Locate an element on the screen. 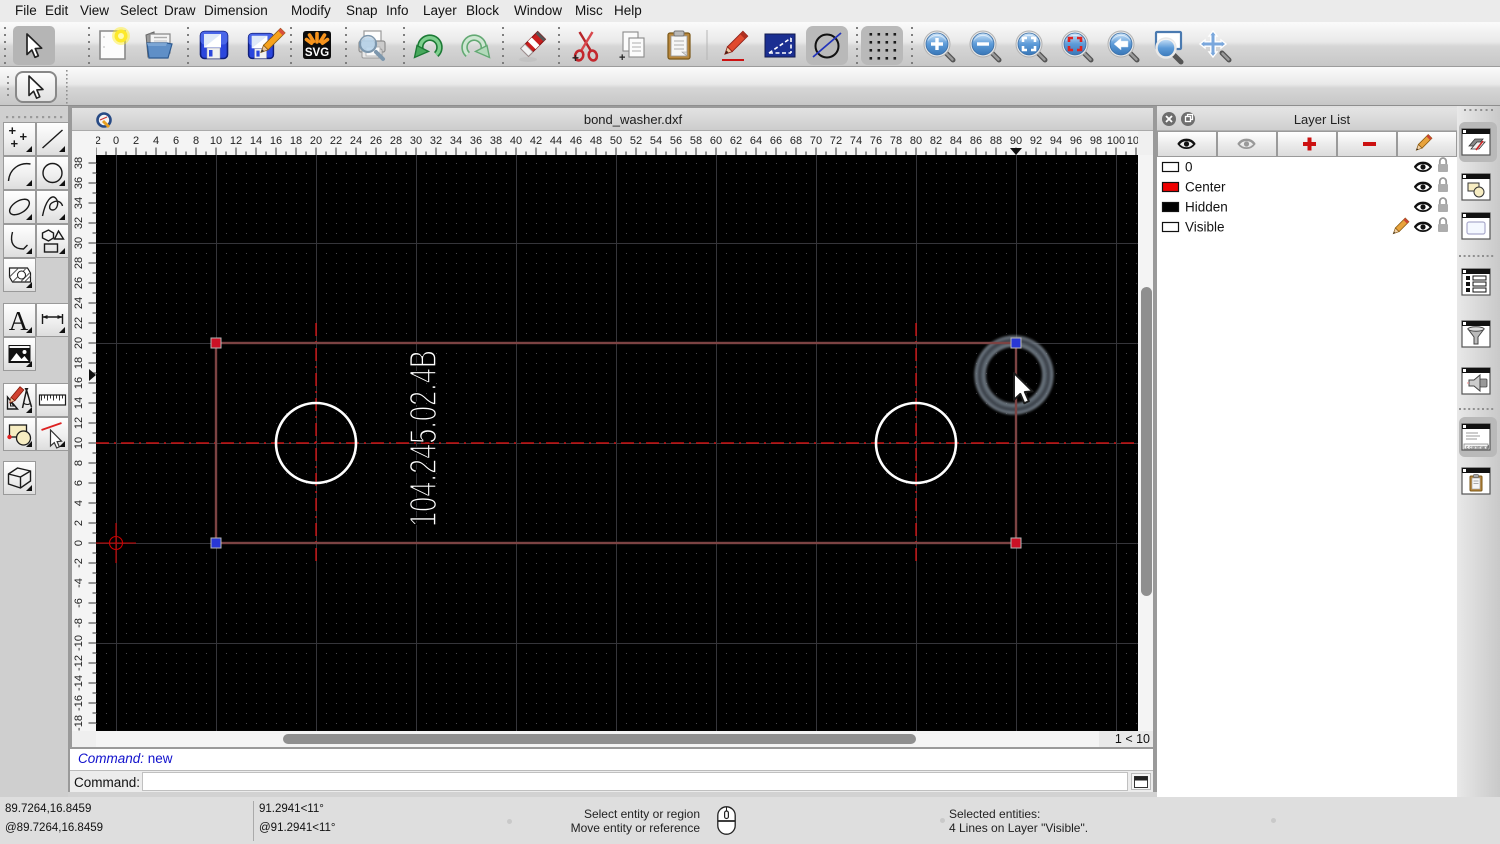 This screenshot has width=1500, height=844. svg-text: c command is located at coordinates (1478, 447).